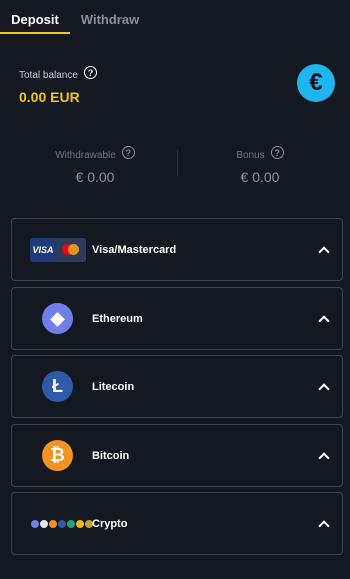 This screenshot has width=350, height=579. What do you see at coordinates (134, 249) in the screenshot?
I see `method-name: Visa/Mastercard` at bounding box center [134, 249].